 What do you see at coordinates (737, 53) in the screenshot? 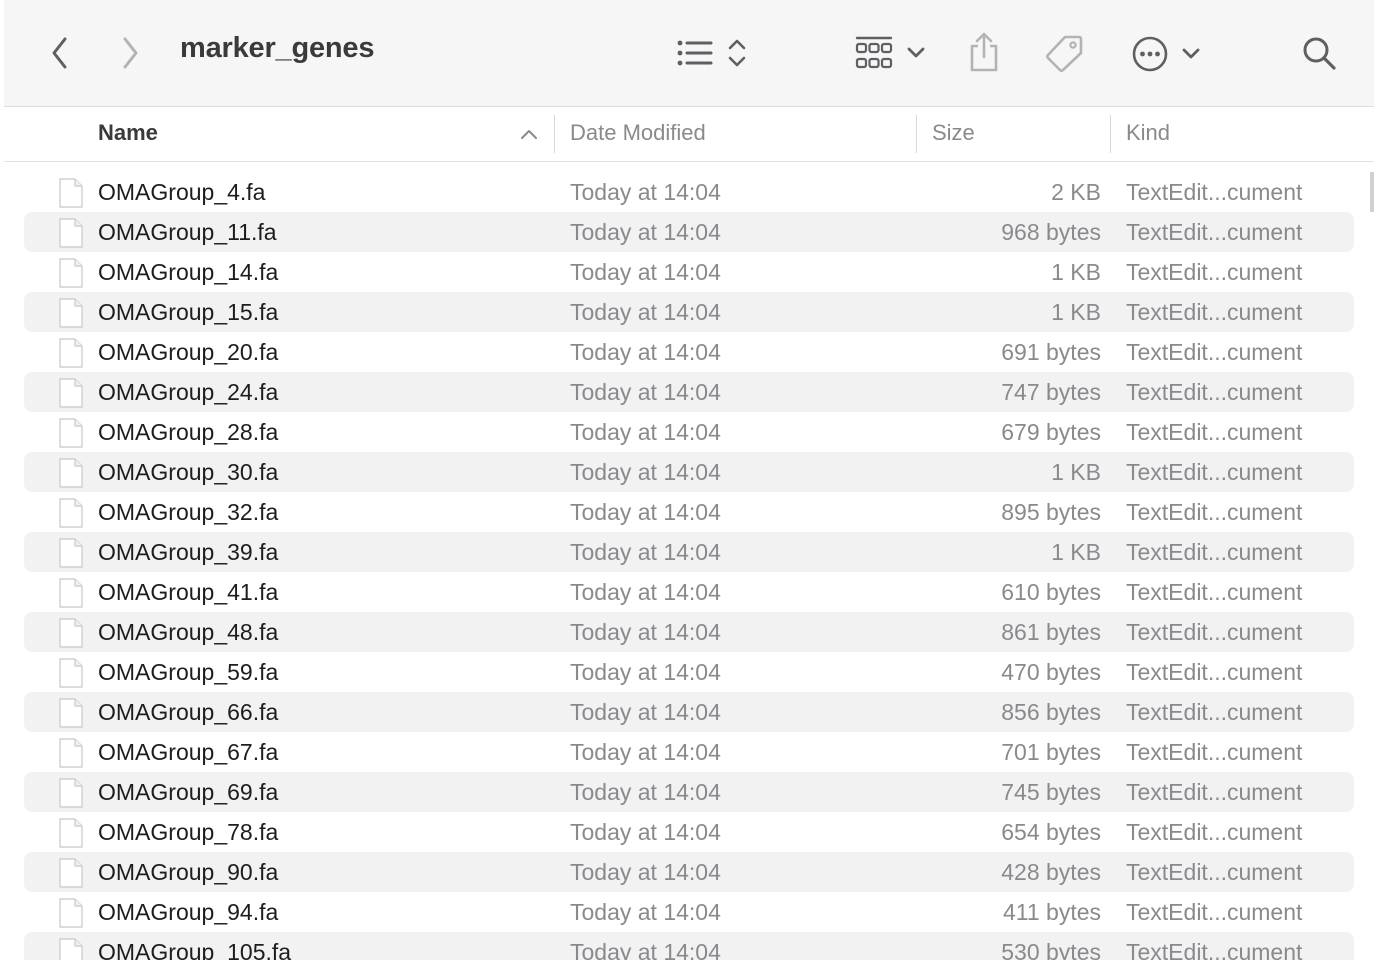
I see `sort-arrows-icon` at bounding box center [737, 53].